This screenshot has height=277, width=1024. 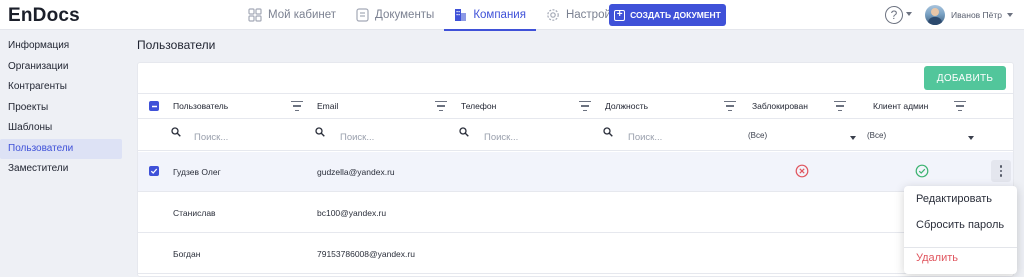 What do you see at coordinates (61, 87) in the screenshot?
I see `sidebar-item-counterparties: Контрагенты` at bounding box center [61, 87].